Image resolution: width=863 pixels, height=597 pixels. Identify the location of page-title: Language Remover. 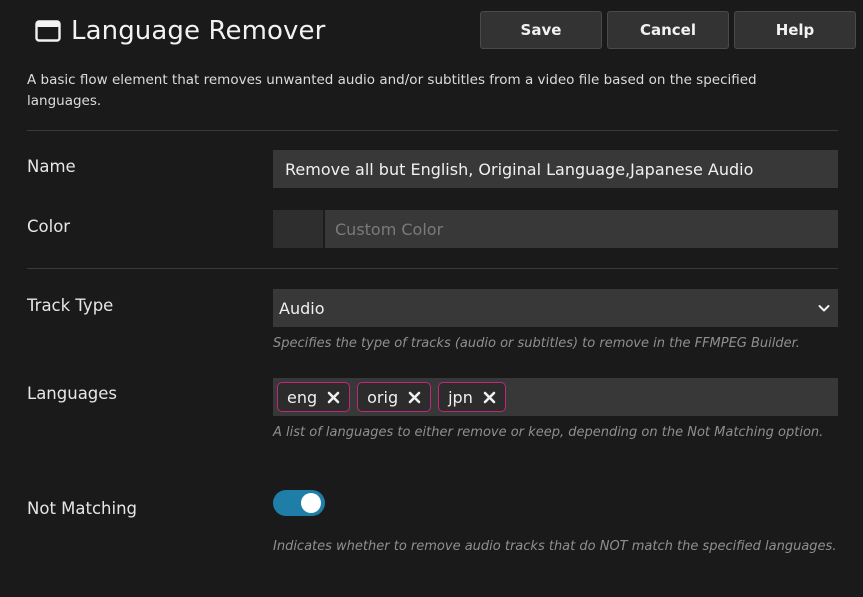
(198, 31).